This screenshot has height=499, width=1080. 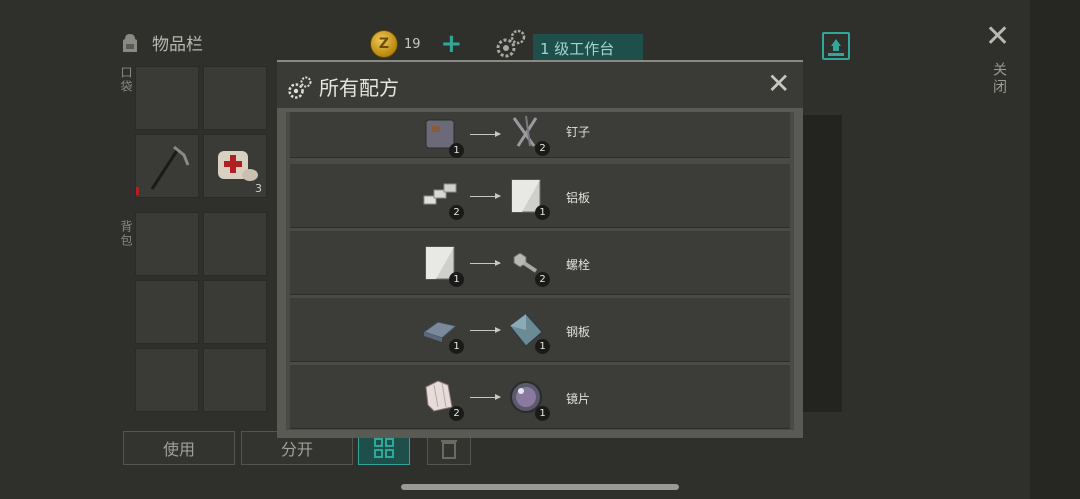 I want to click on backpack-label: 背包, so click(x=126, y=234).